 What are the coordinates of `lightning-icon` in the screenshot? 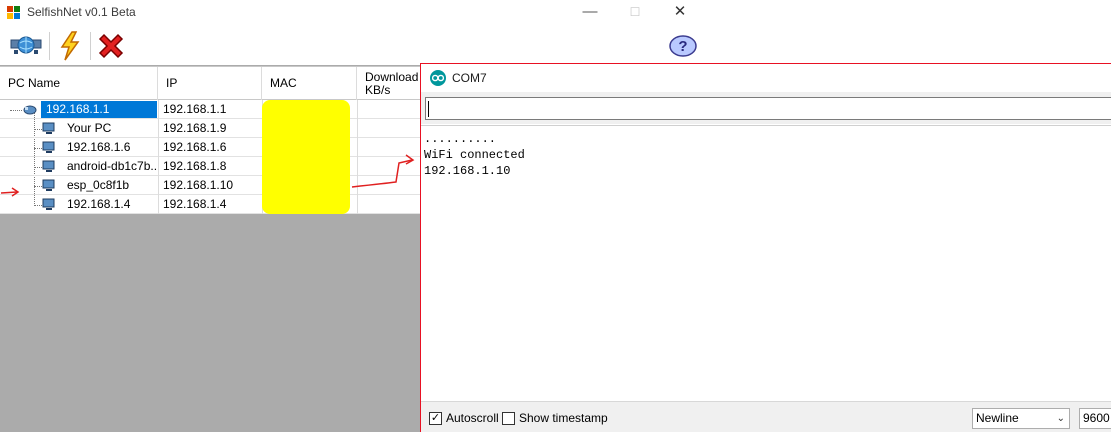 It's located at (70, 46).